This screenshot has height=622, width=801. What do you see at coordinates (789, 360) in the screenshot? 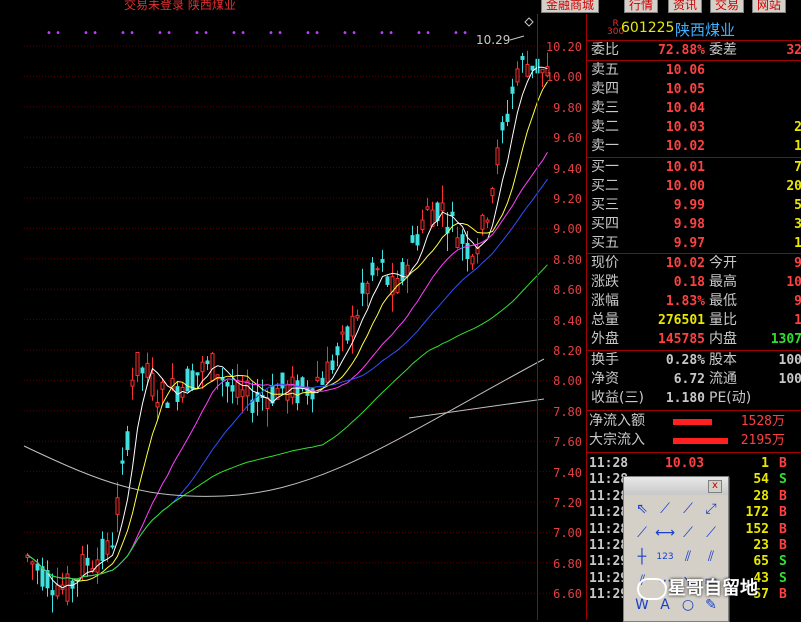
I see `stat-value: 100` at bounding box center [789, 360].